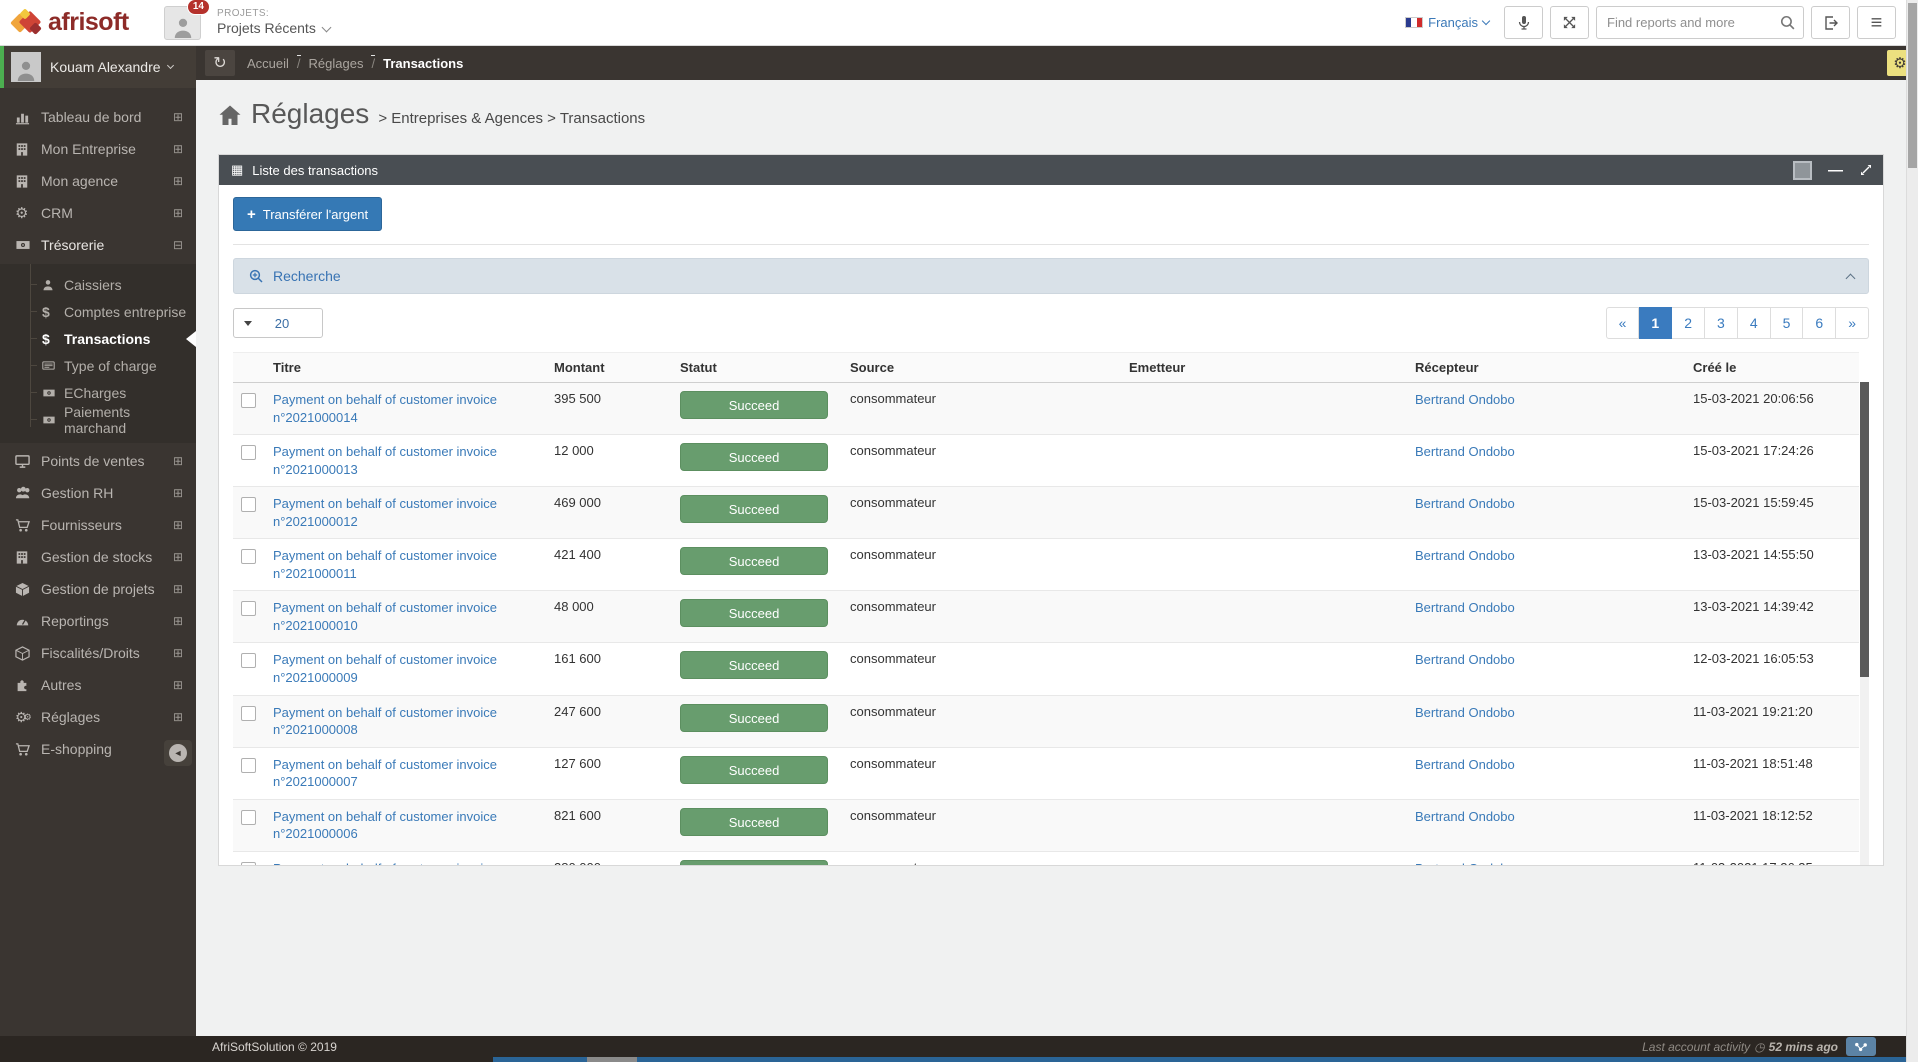 The height and width of the screenshot is (1062, 1918). Describe the element at coordinates (98, 621) in the screenshot. I see `sidebar-item-reportings: Reportings ⊞` at that location.